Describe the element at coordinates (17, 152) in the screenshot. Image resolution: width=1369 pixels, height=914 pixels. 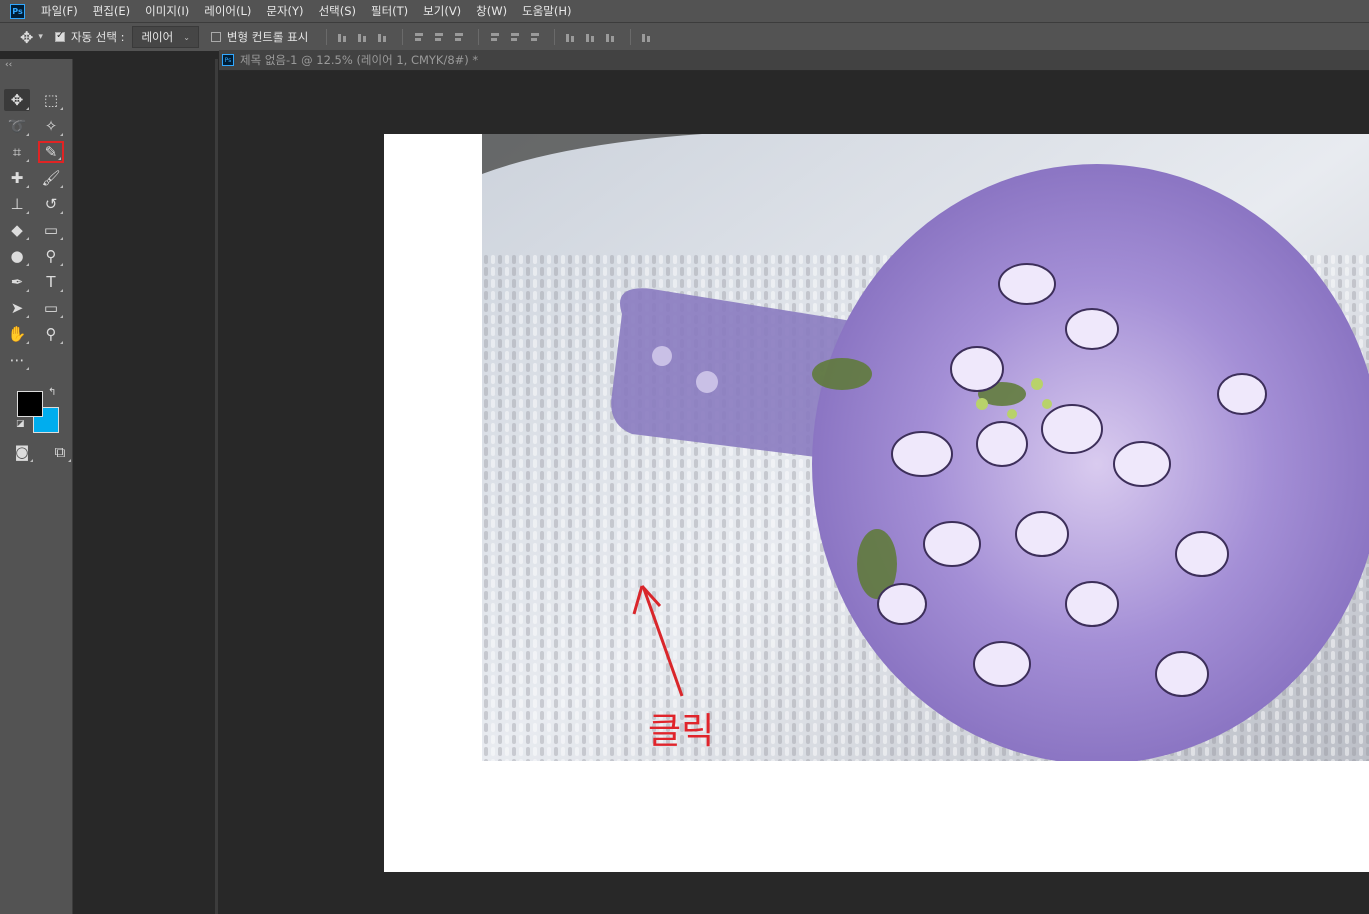
I see `crop-tool-icon: ⌗` at that location.